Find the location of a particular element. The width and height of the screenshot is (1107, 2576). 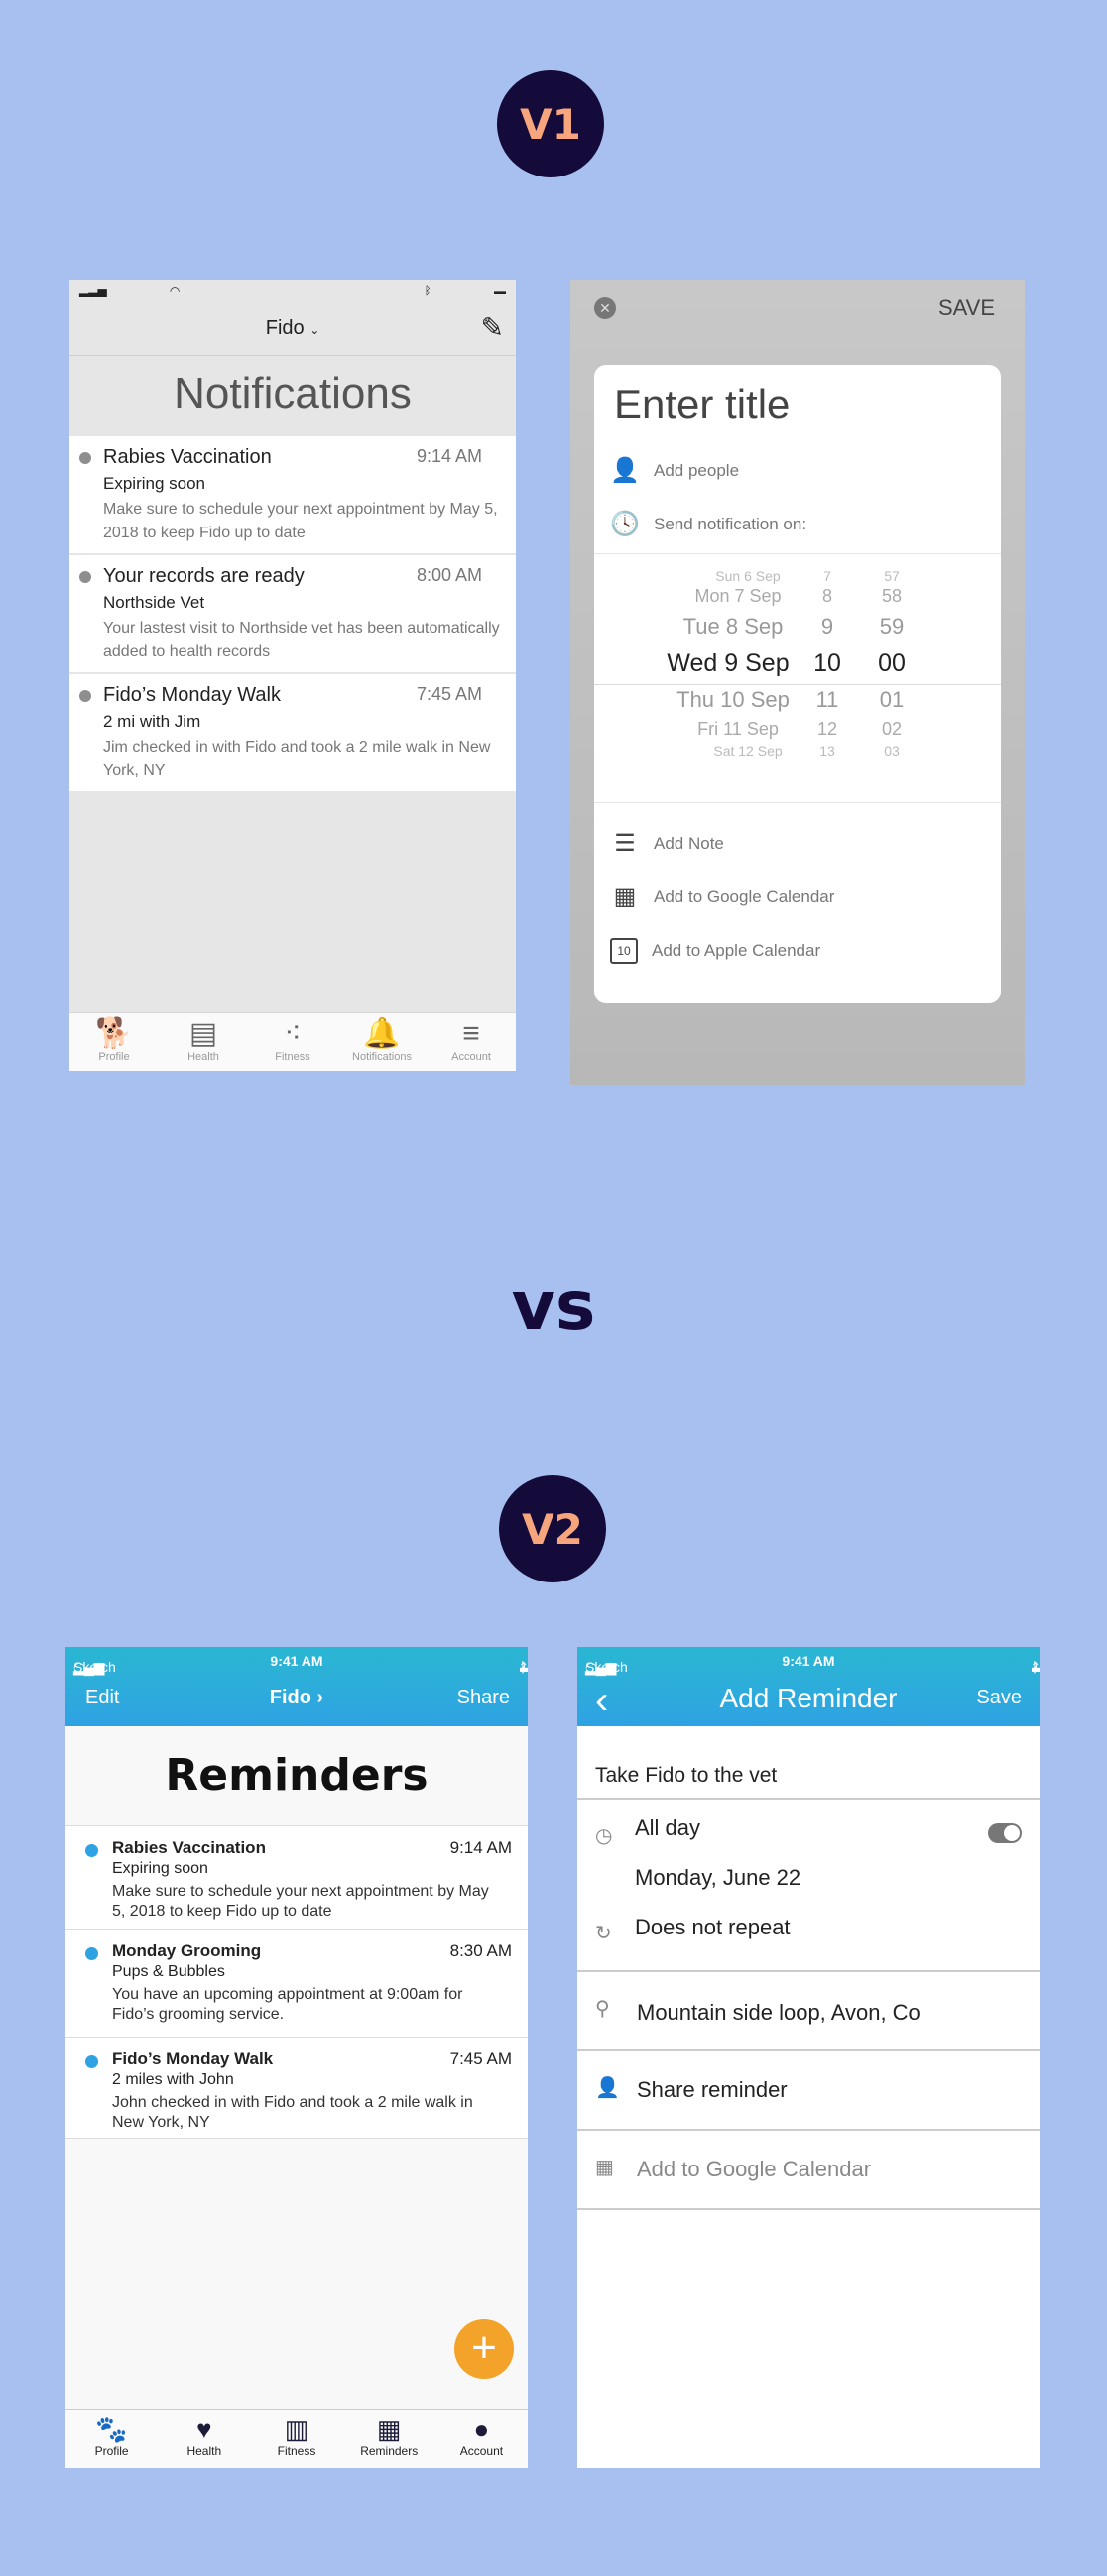

tab-profile: 🐕 Profile is located at coordinates (114, 1042).